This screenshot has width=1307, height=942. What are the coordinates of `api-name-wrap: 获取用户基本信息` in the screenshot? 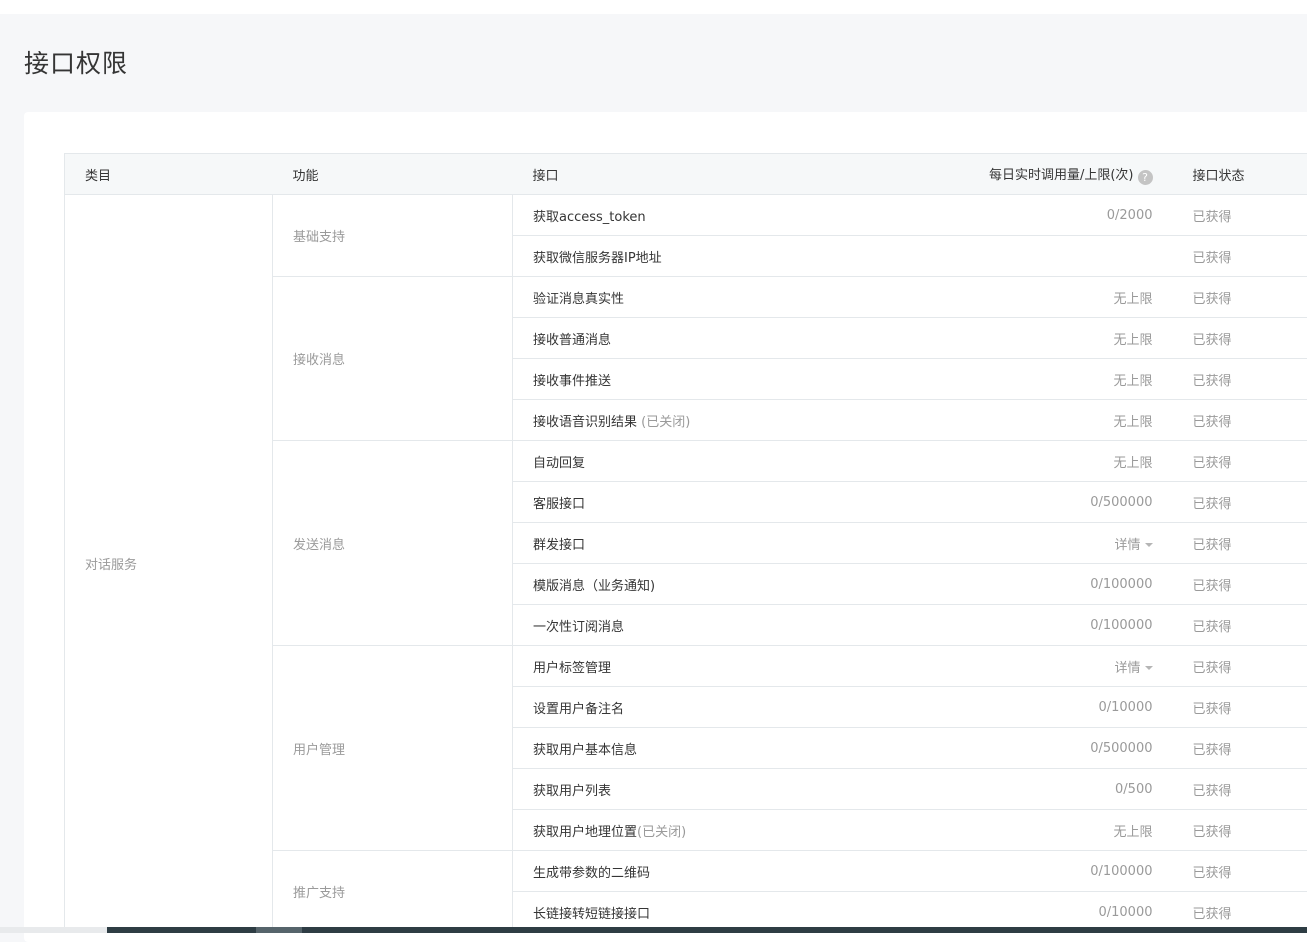 It's located at (575, 748).